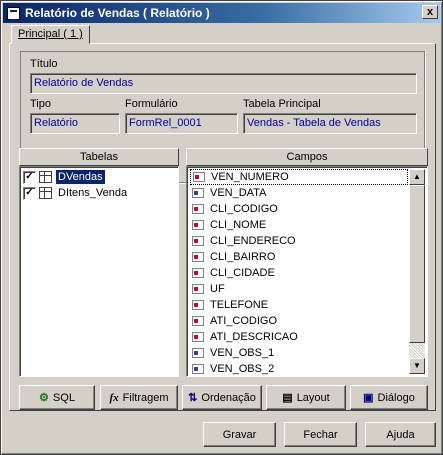  What do you see at coordinates (13, 13) in the screenshot?
I see `app-icon` at bounding box center [13, 13].